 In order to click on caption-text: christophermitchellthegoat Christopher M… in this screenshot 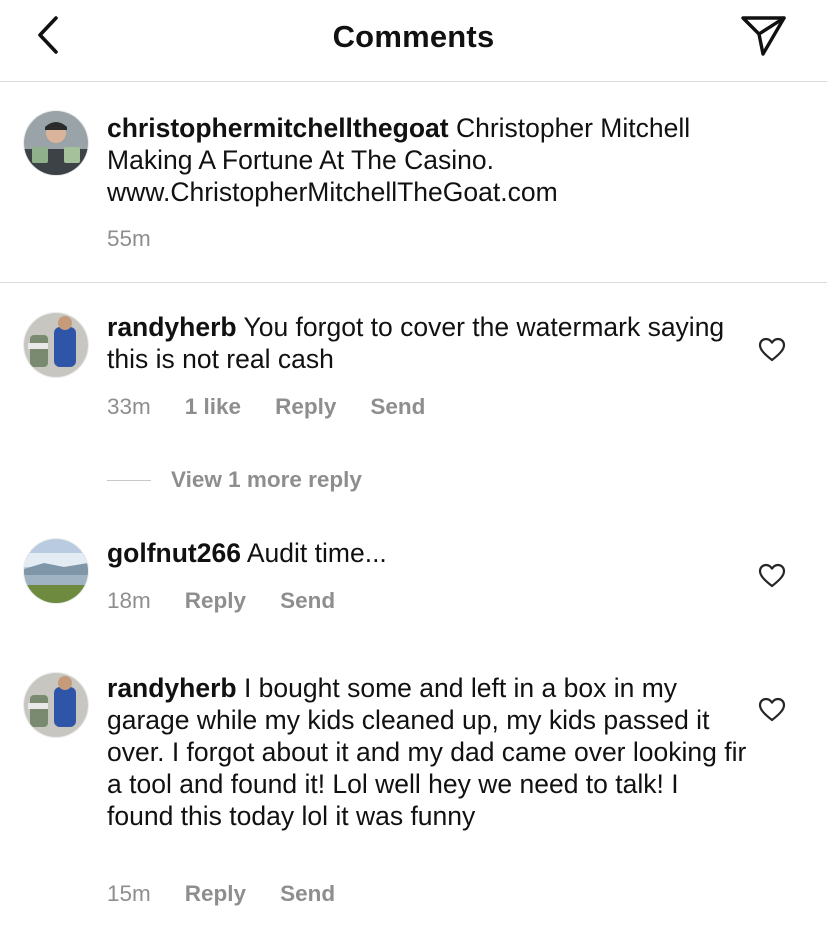, I will do `click(427, 160)`.